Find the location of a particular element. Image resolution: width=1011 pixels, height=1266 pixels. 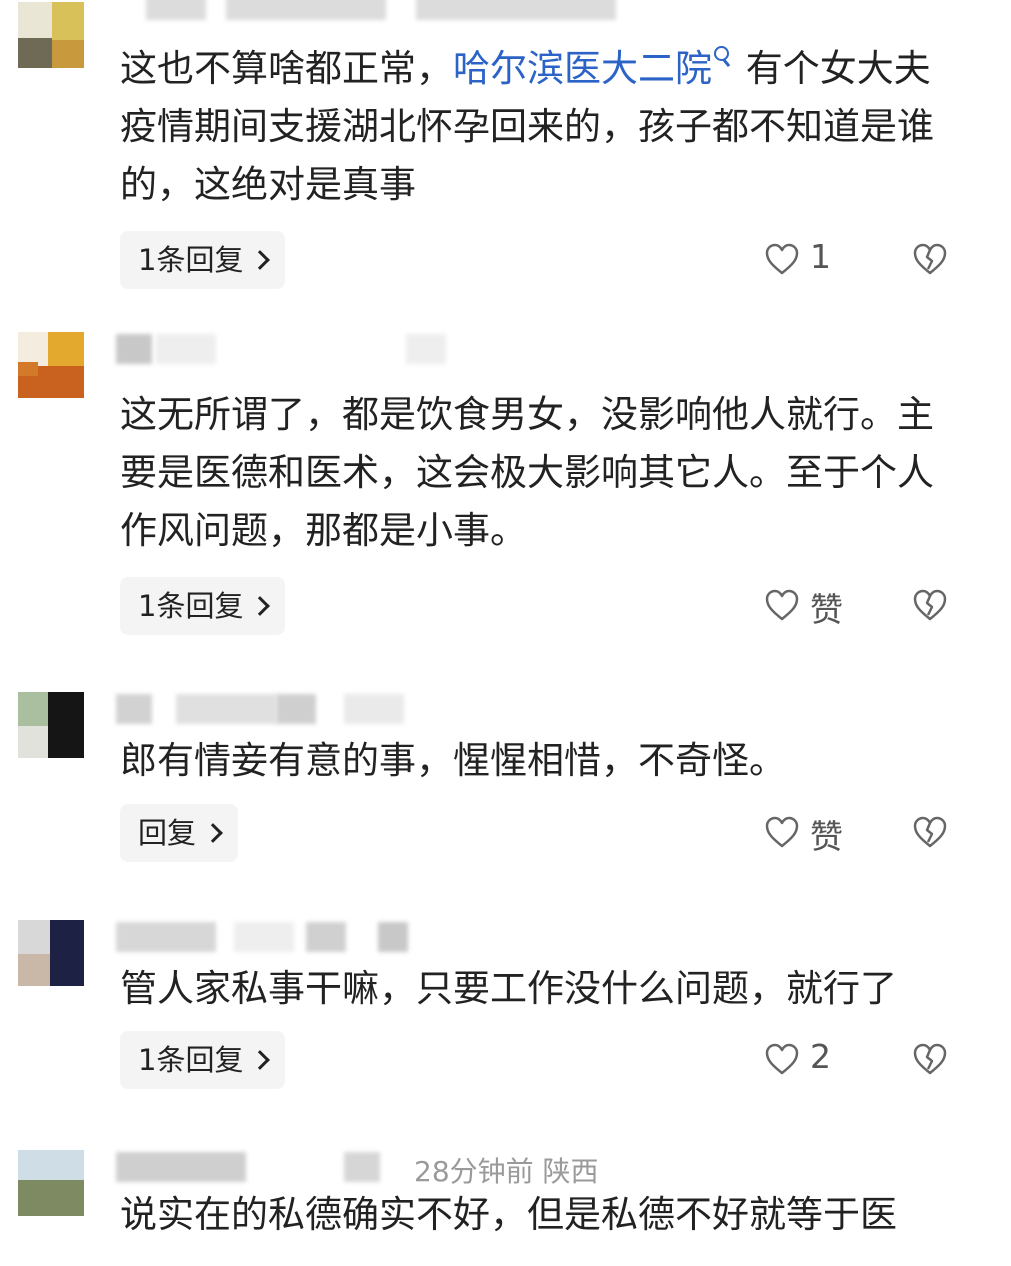

reply-button: 回复 is located at coordinates (179, 833).